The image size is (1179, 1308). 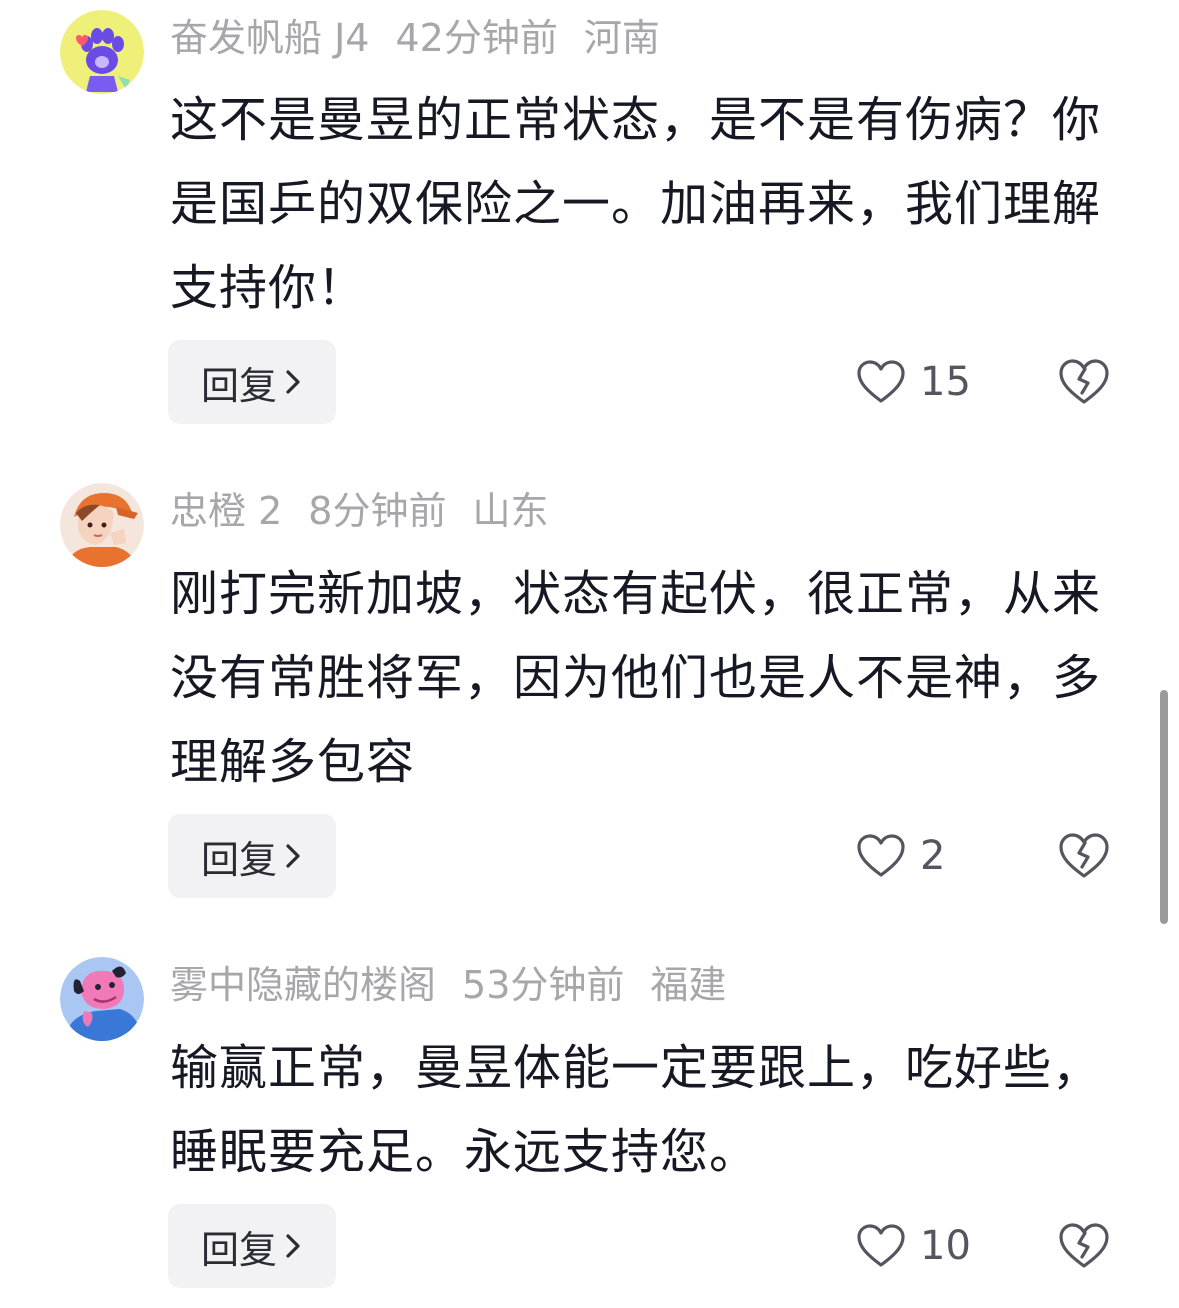 I want to click on cat-paw-icon, so click(x=102, y=52).